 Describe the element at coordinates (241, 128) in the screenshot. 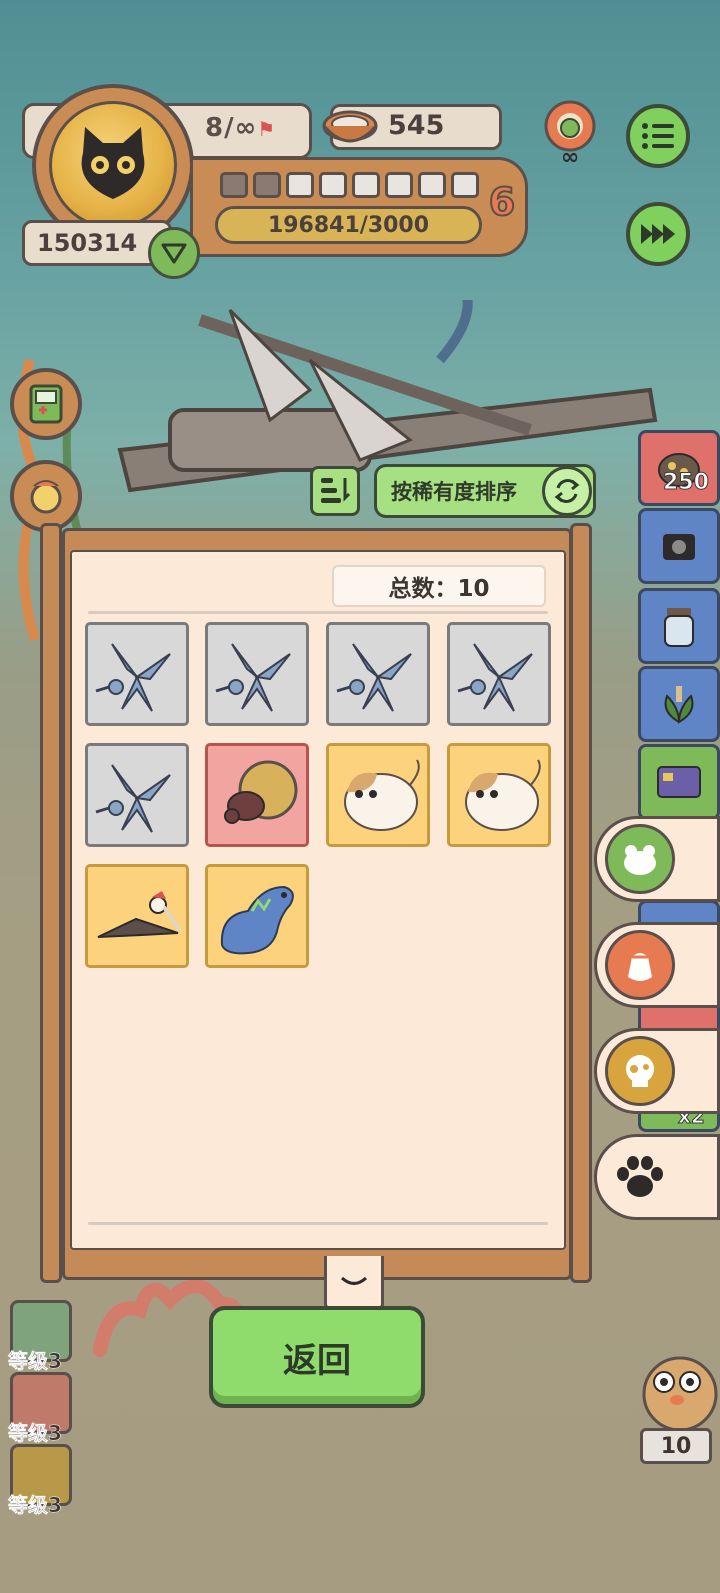

I see `pet-capacity: 8/∞⚑` at that location.